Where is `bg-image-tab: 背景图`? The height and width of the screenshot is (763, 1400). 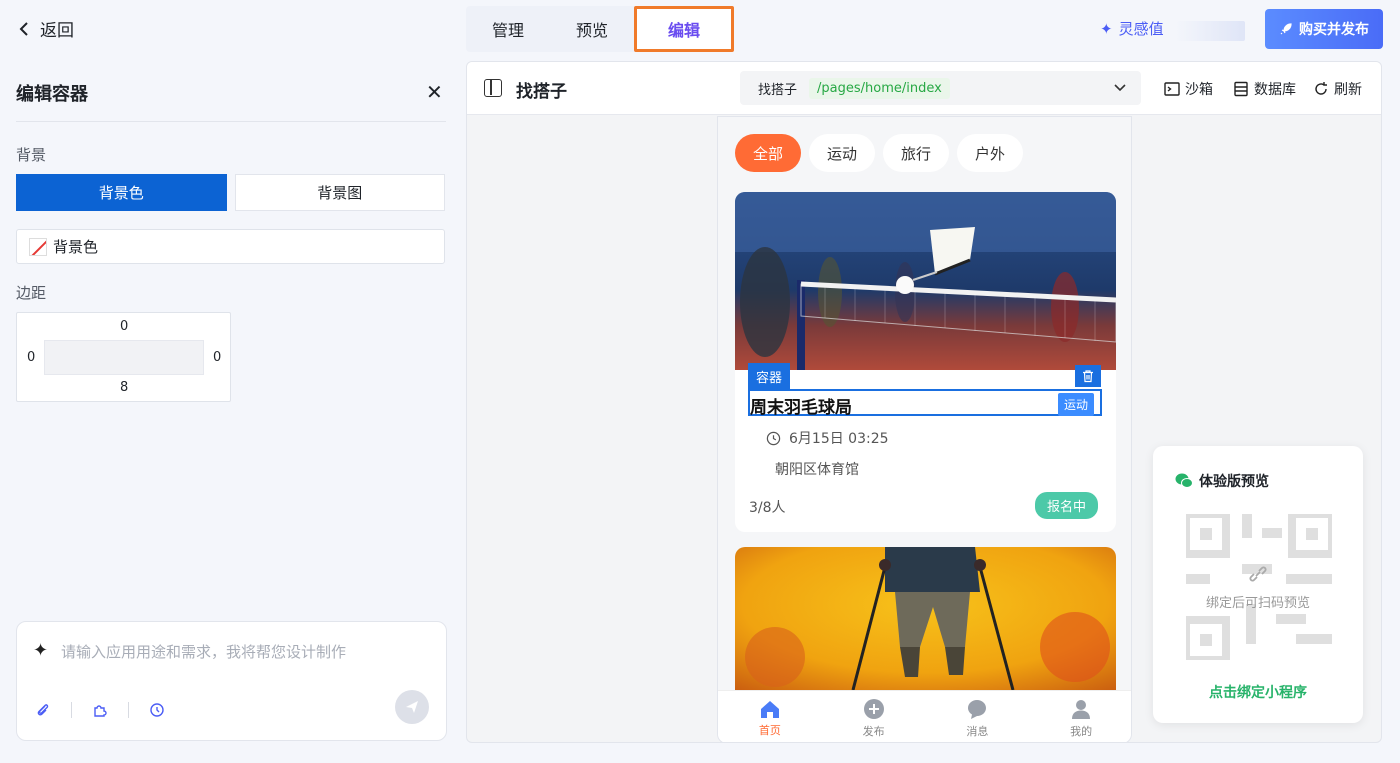 bg-image-tab: 背景图 is located at coordinates (339, 192).